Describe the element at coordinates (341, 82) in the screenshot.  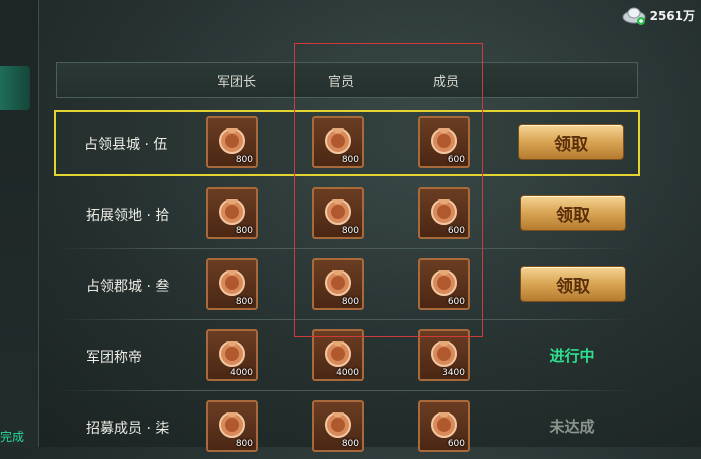
I see `header-officer: 官员` at that location.